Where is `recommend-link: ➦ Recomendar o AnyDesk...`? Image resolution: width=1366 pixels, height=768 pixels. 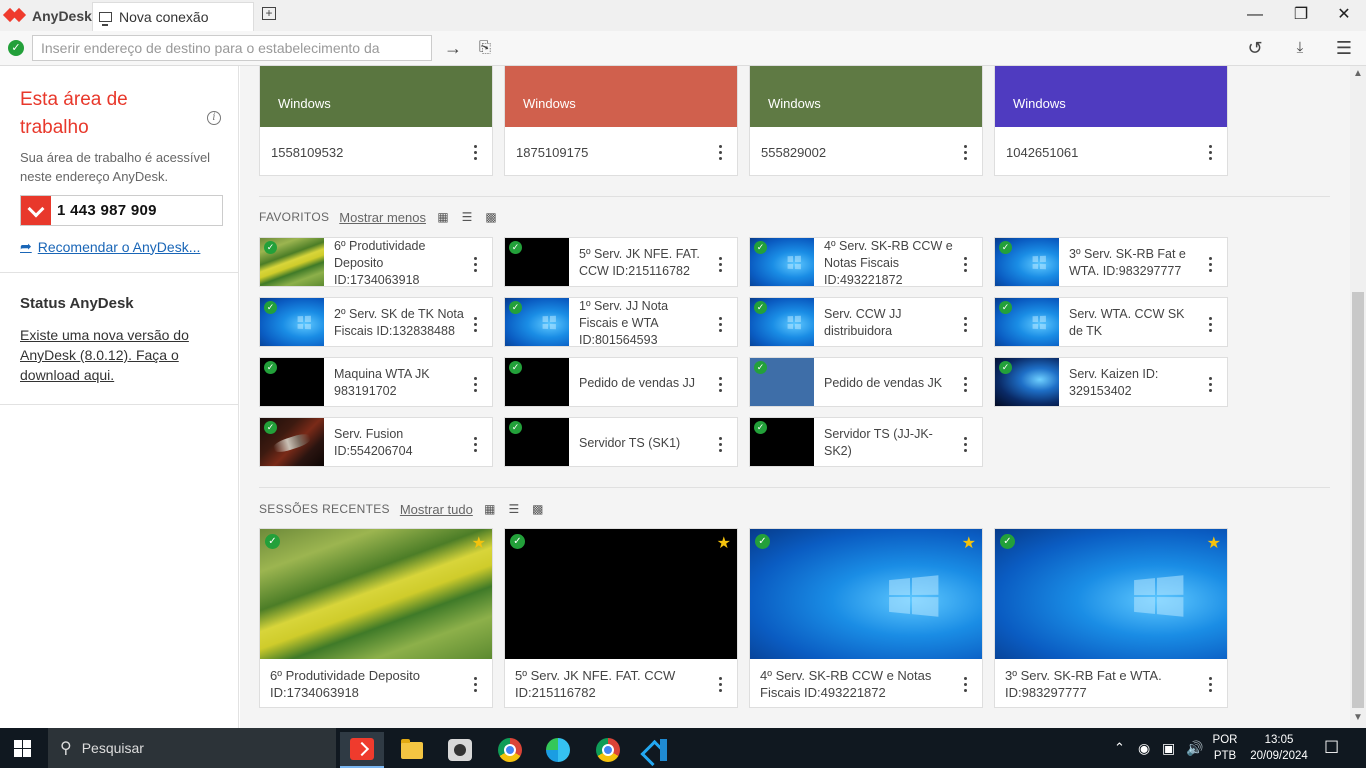 recommend-link: ➦ Recomendar o AnyDesk... is located at coordinates (110, 246).